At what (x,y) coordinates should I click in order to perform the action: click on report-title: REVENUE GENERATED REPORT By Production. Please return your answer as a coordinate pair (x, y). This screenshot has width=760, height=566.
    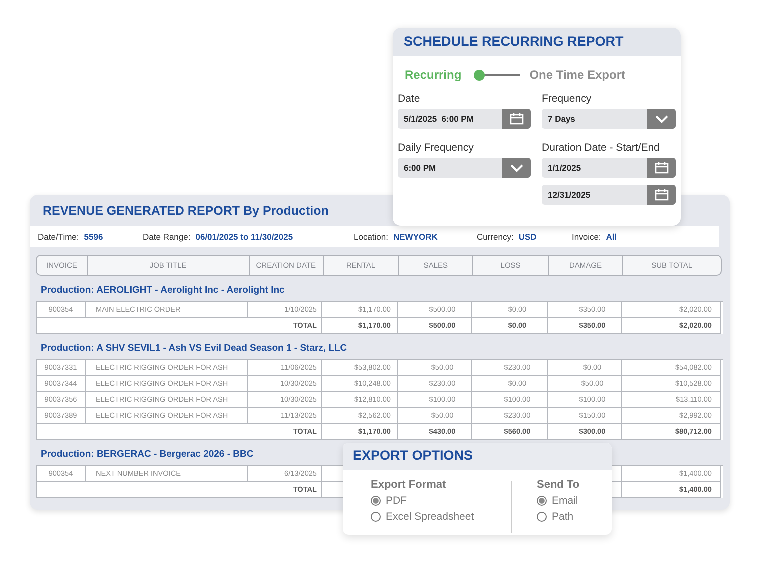
    Looking at the image, I should click on (186, 211).